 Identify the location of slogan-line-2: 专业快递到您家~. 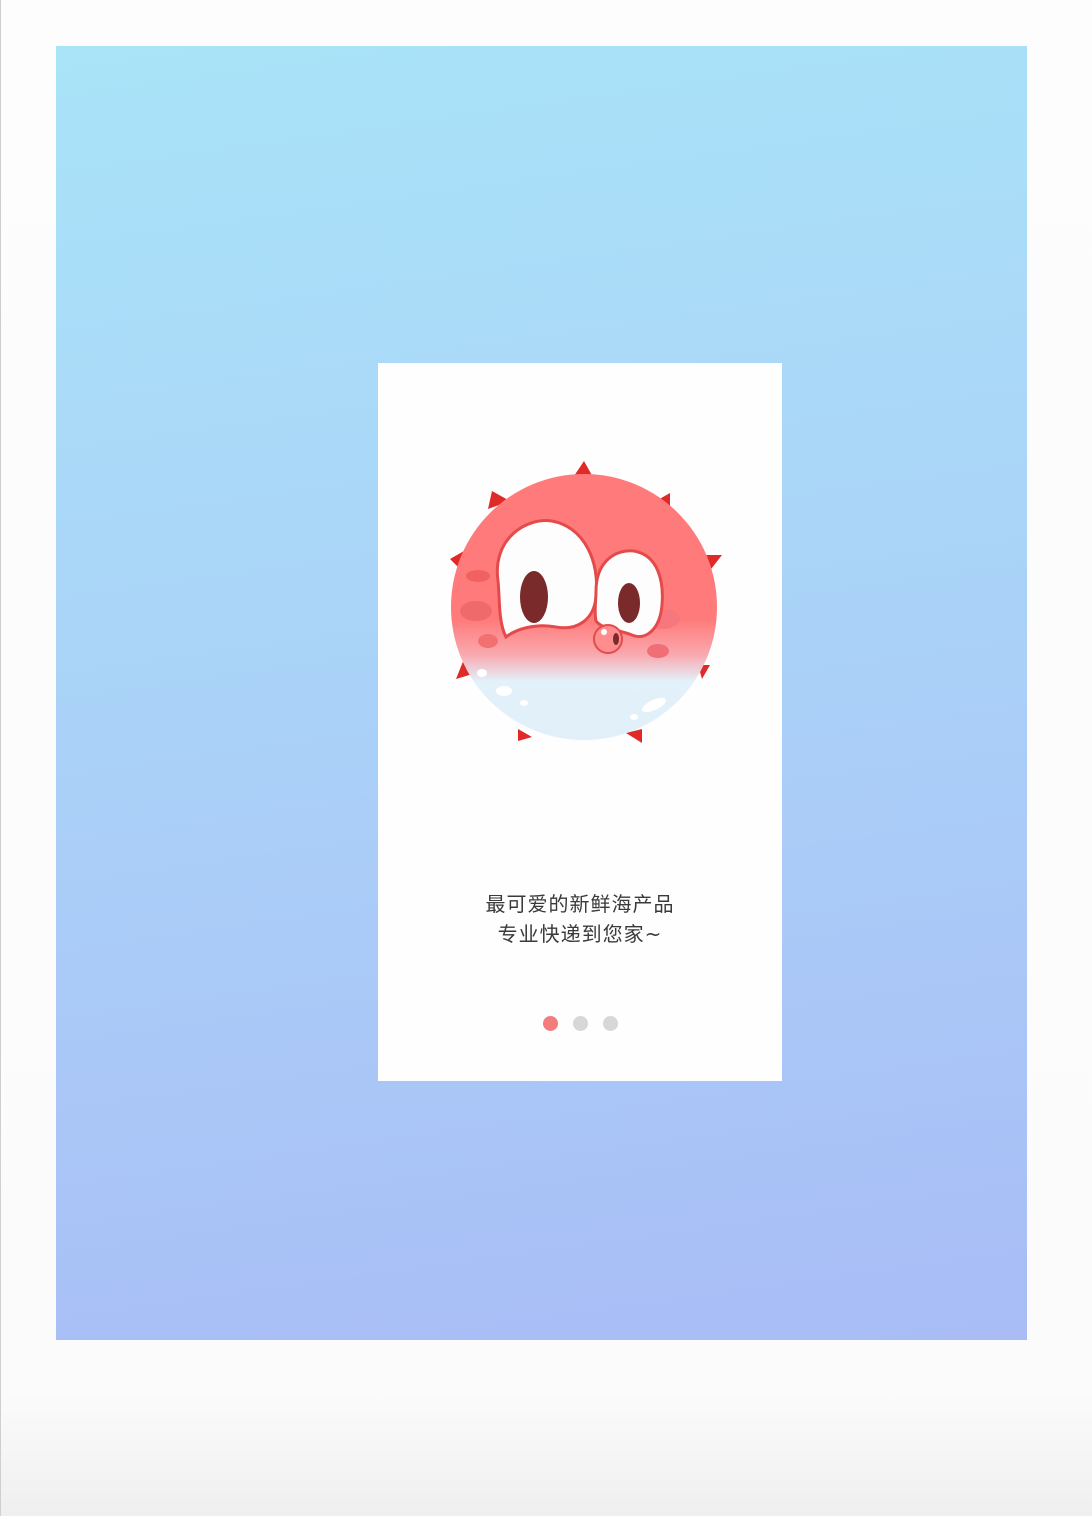
(580, 934).